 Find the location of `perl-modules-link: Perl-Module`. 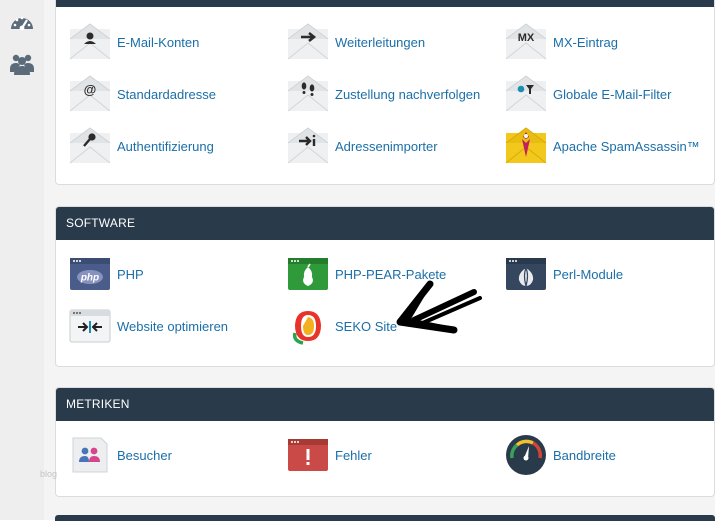

perl-modules-link: Perl-Module is located at coordinates (564, 274).